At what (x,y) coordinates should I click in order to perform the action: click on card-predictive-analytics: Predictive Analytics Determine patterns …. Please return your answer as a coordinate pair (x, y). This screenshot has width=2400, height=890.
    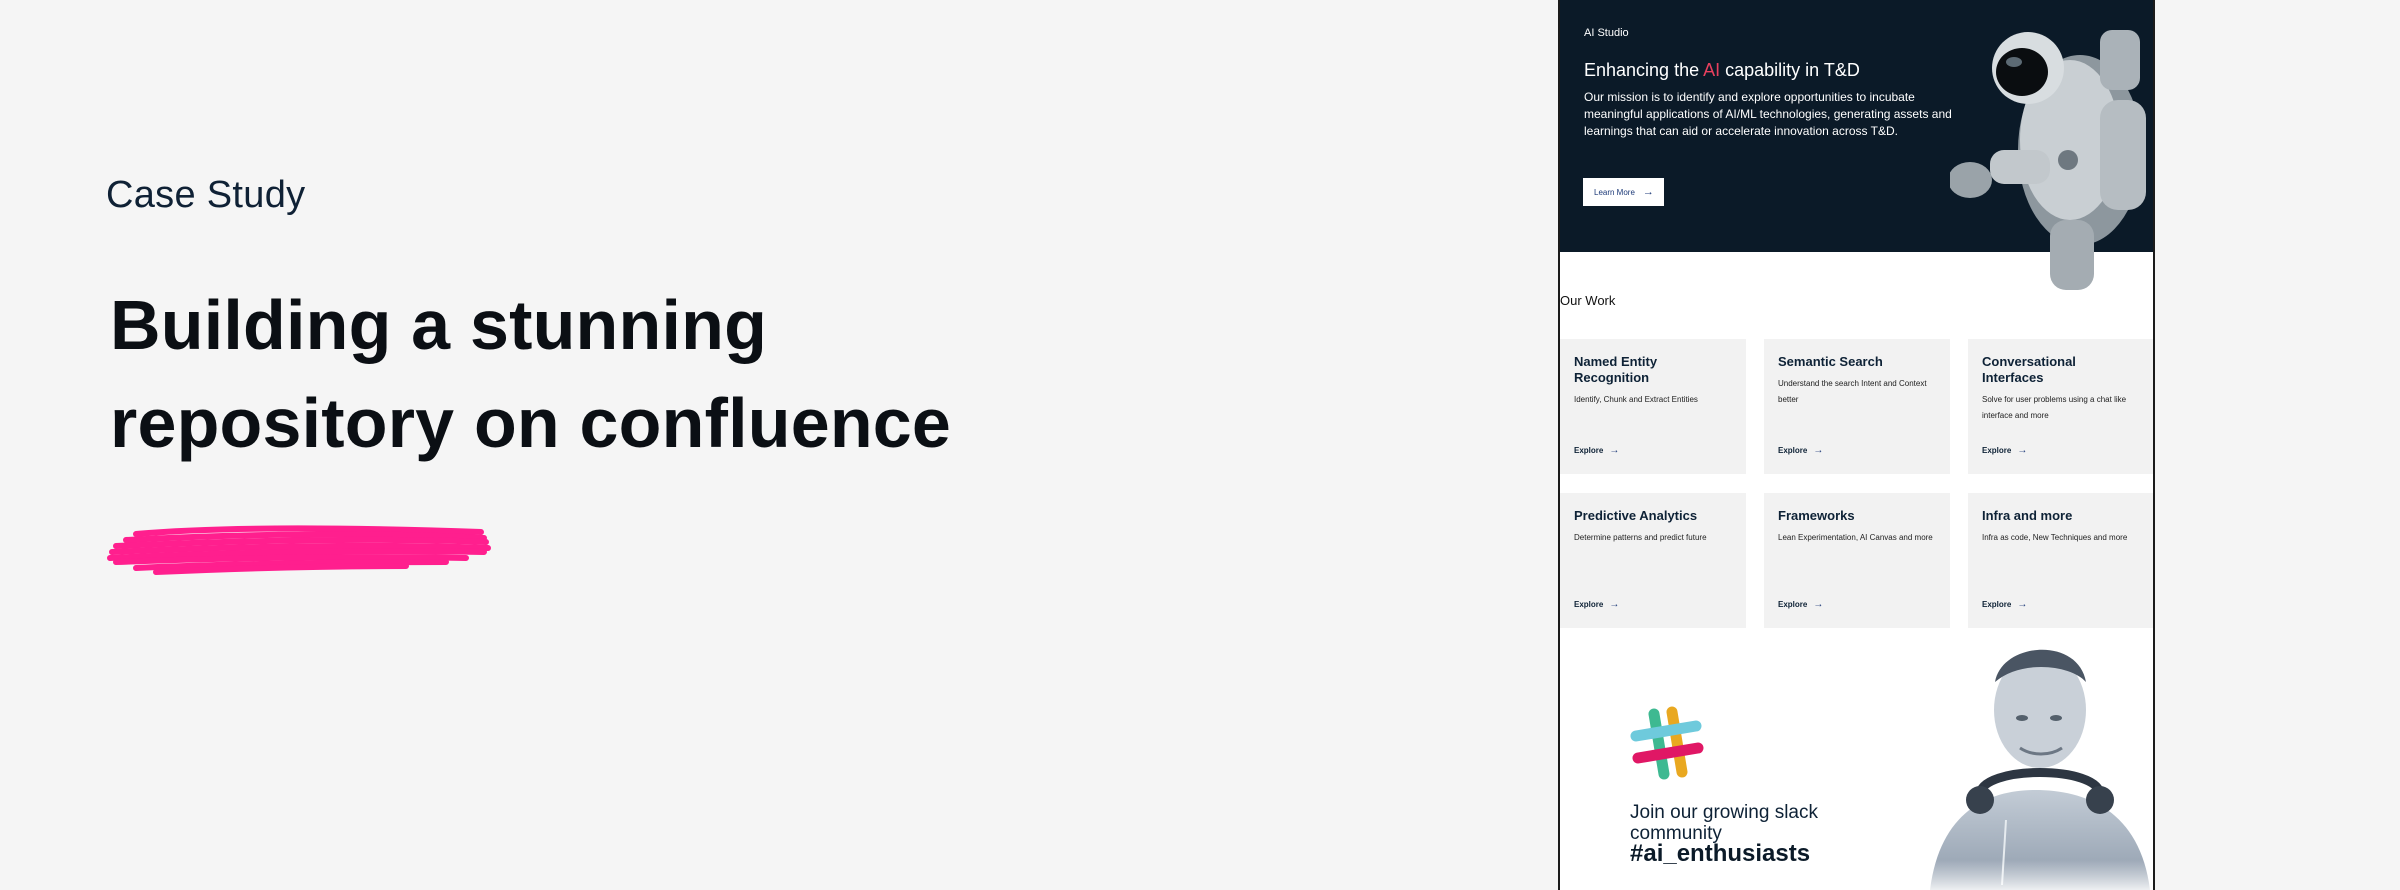
    Looking at the image, I should click on (1653, 560).